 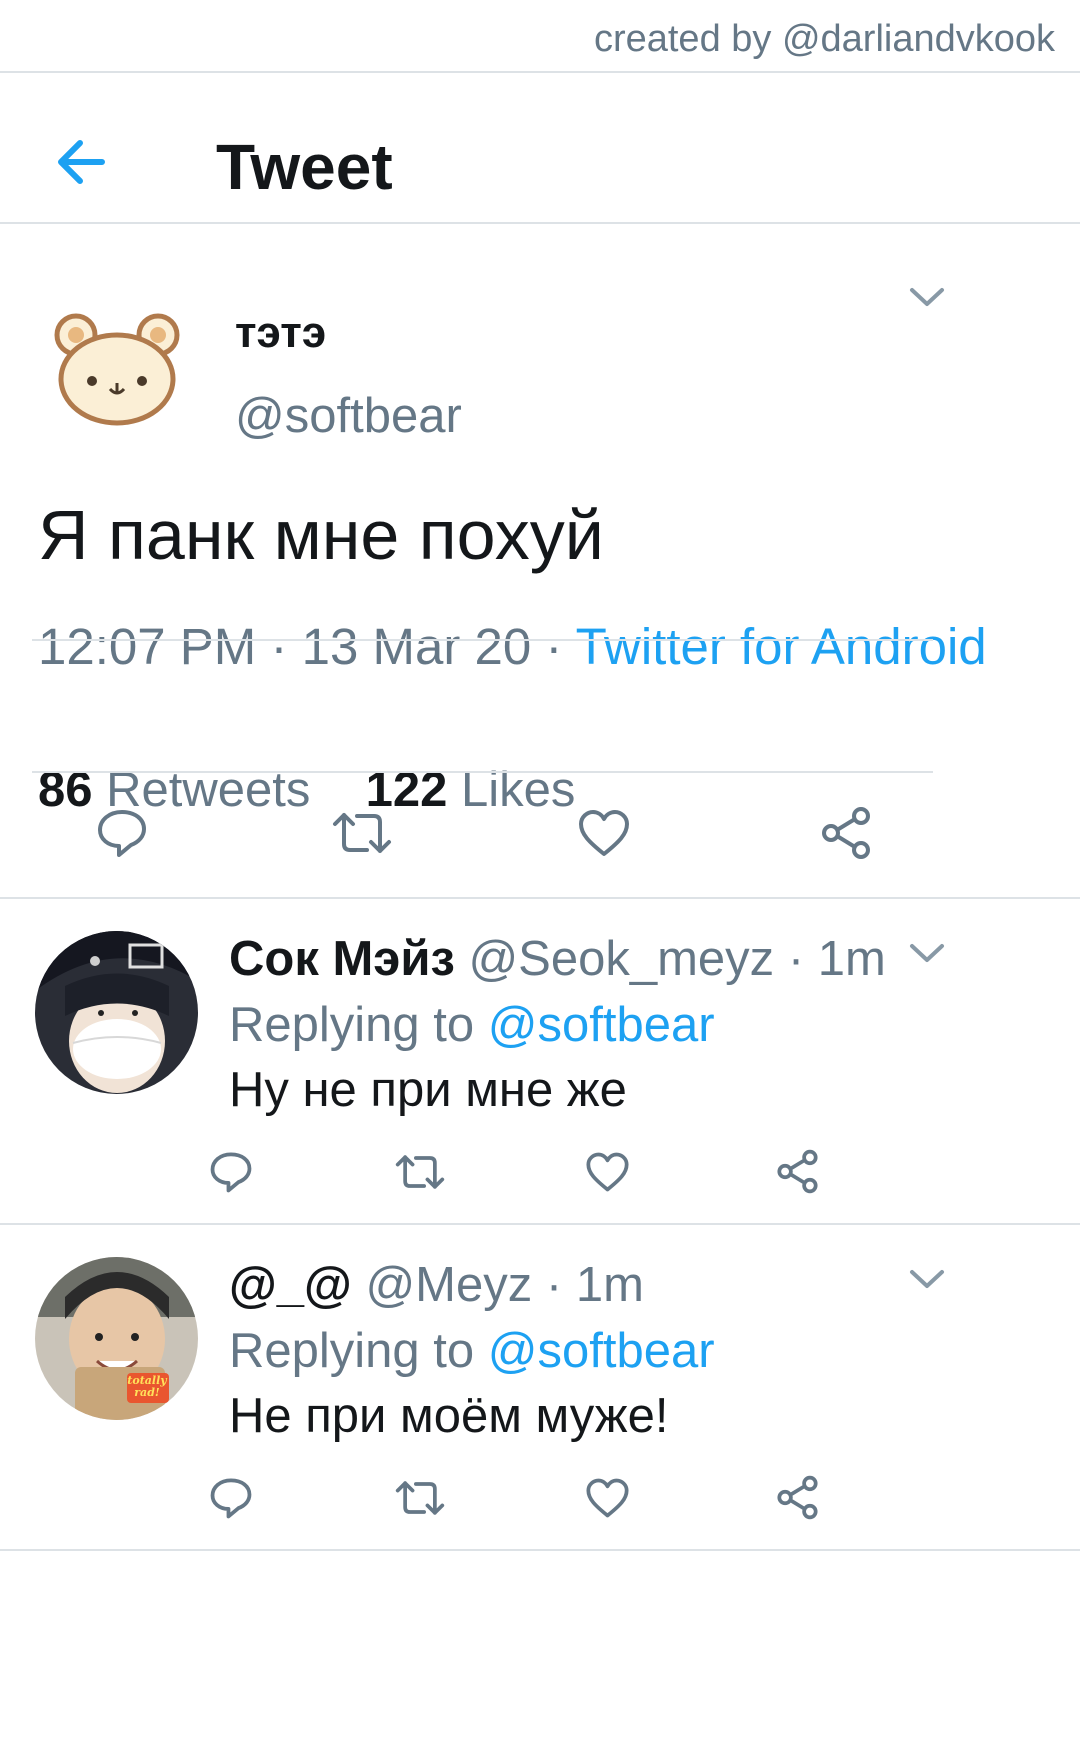 What do you see at coordinates (147, 1386) in the screenshot?
I see `avatar-sticker-text: totally rad!` at bounding box center [147, 1386].